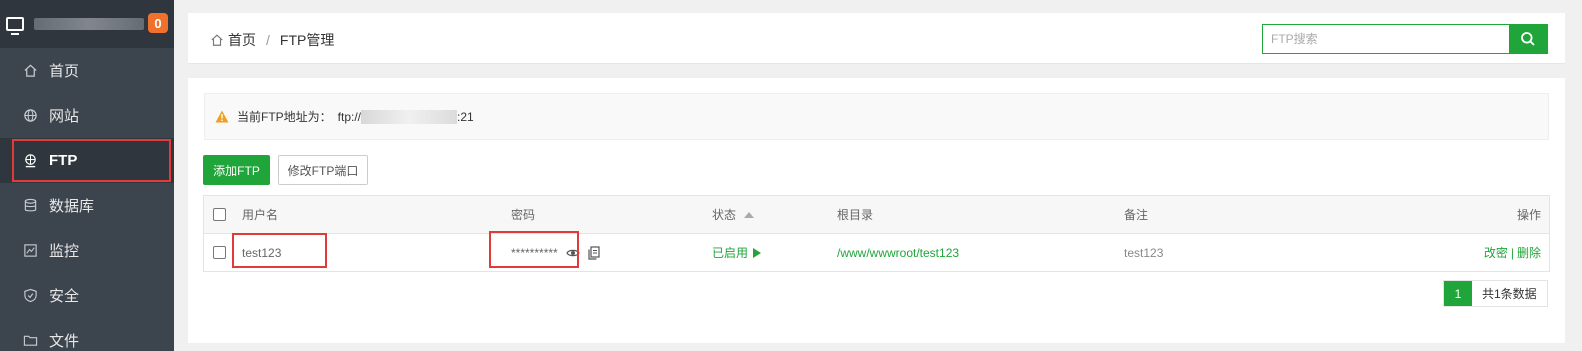 The width and height of the screenshot is (1582, 351). Describe the element at coordinates (323, 170) in the screenshot. I see `change-ftp-port-button: 修改FTP端口` at that location.